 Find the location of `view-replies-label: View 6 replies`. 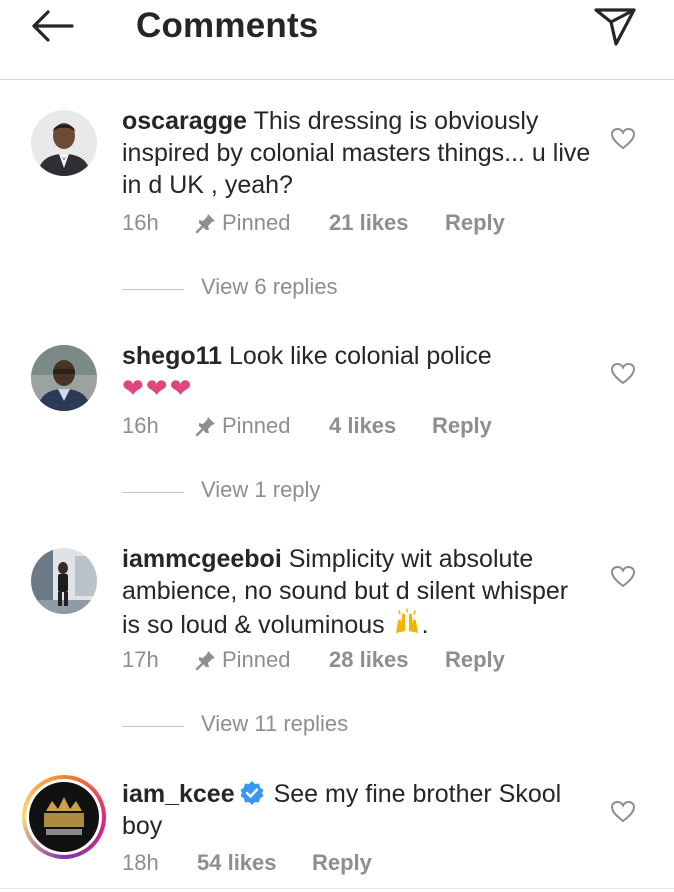

view-replies-label: View 6 replies is located at coordinates (269, 286).